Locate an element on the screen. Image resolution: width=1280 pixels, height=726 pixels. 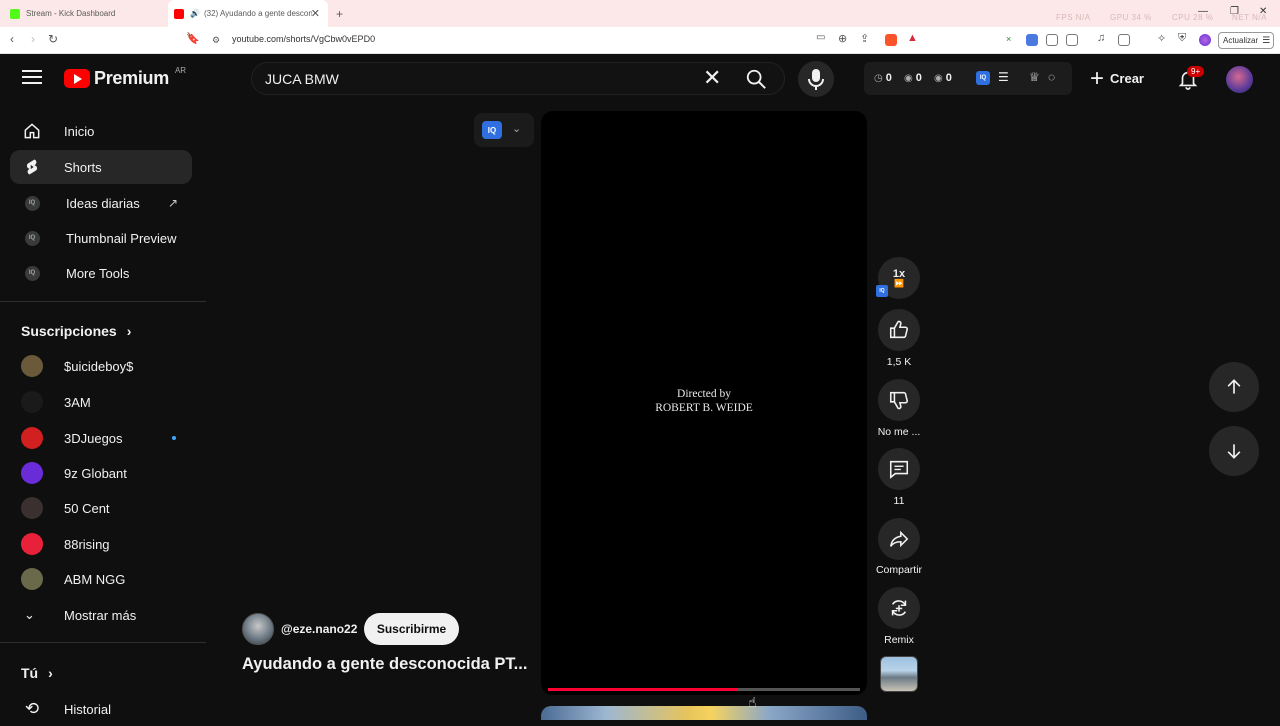
video-frame-text: Directed by ROBERT B. WEIDE is located at coordinates (704, 401).